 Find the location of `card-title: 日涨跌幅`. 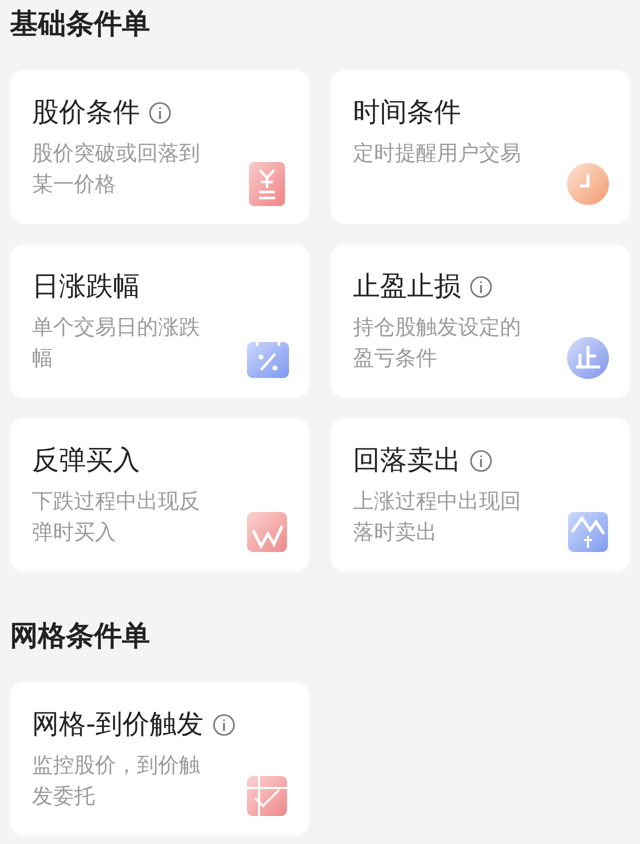

card-title: 日涨跌幅 is located at coordinates (86, 287).